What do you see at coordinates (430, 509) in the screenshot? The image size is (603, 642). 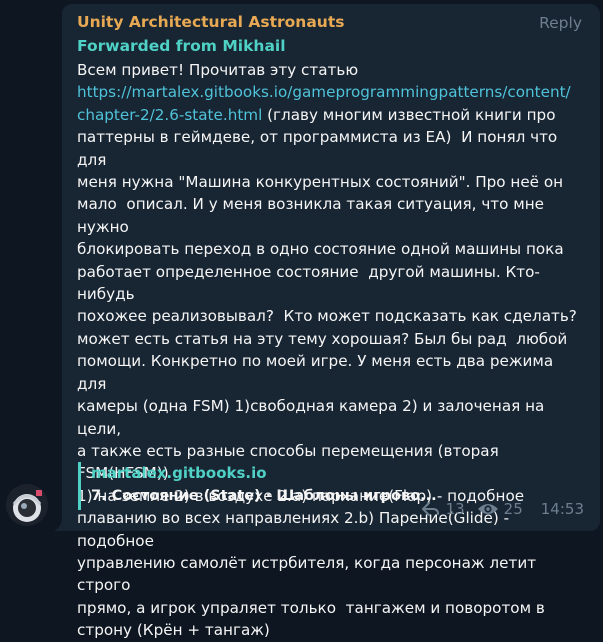 I see `reply-arrow-icon` at bounding box center [430, 509].